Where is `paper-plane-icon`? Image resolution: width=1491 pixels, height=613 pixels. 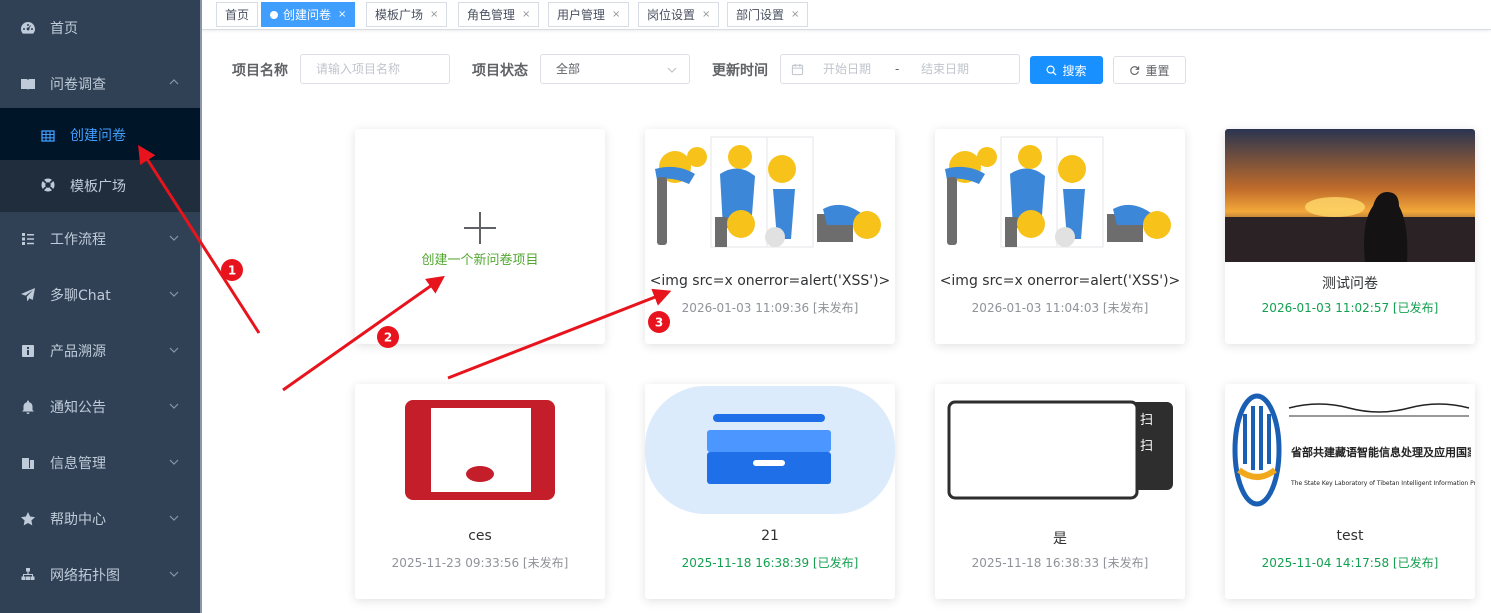 paper-plane-icon is located at coordinates (28, 295).